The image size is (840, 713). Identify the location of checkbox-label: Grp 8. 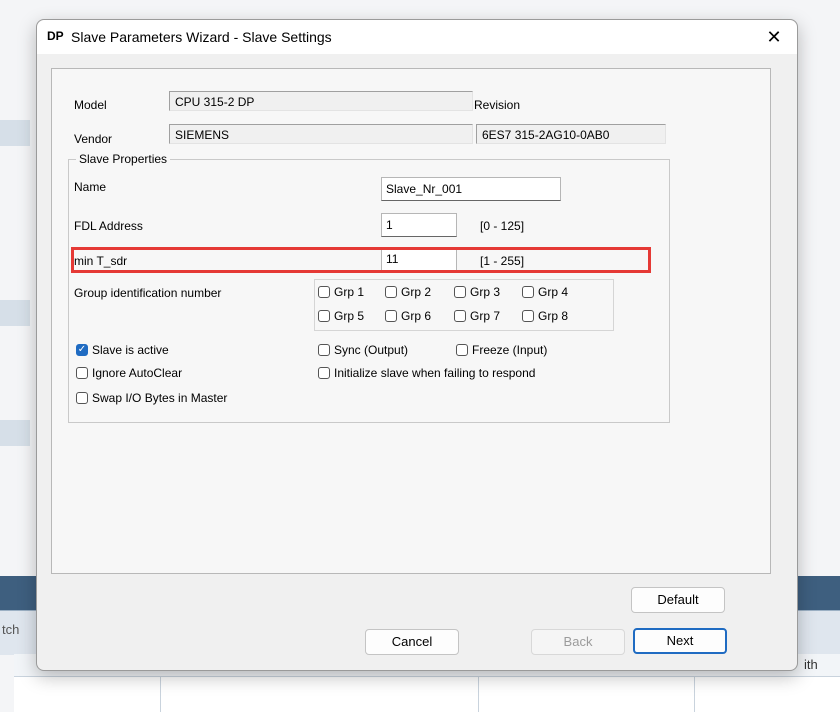
(553, 316).